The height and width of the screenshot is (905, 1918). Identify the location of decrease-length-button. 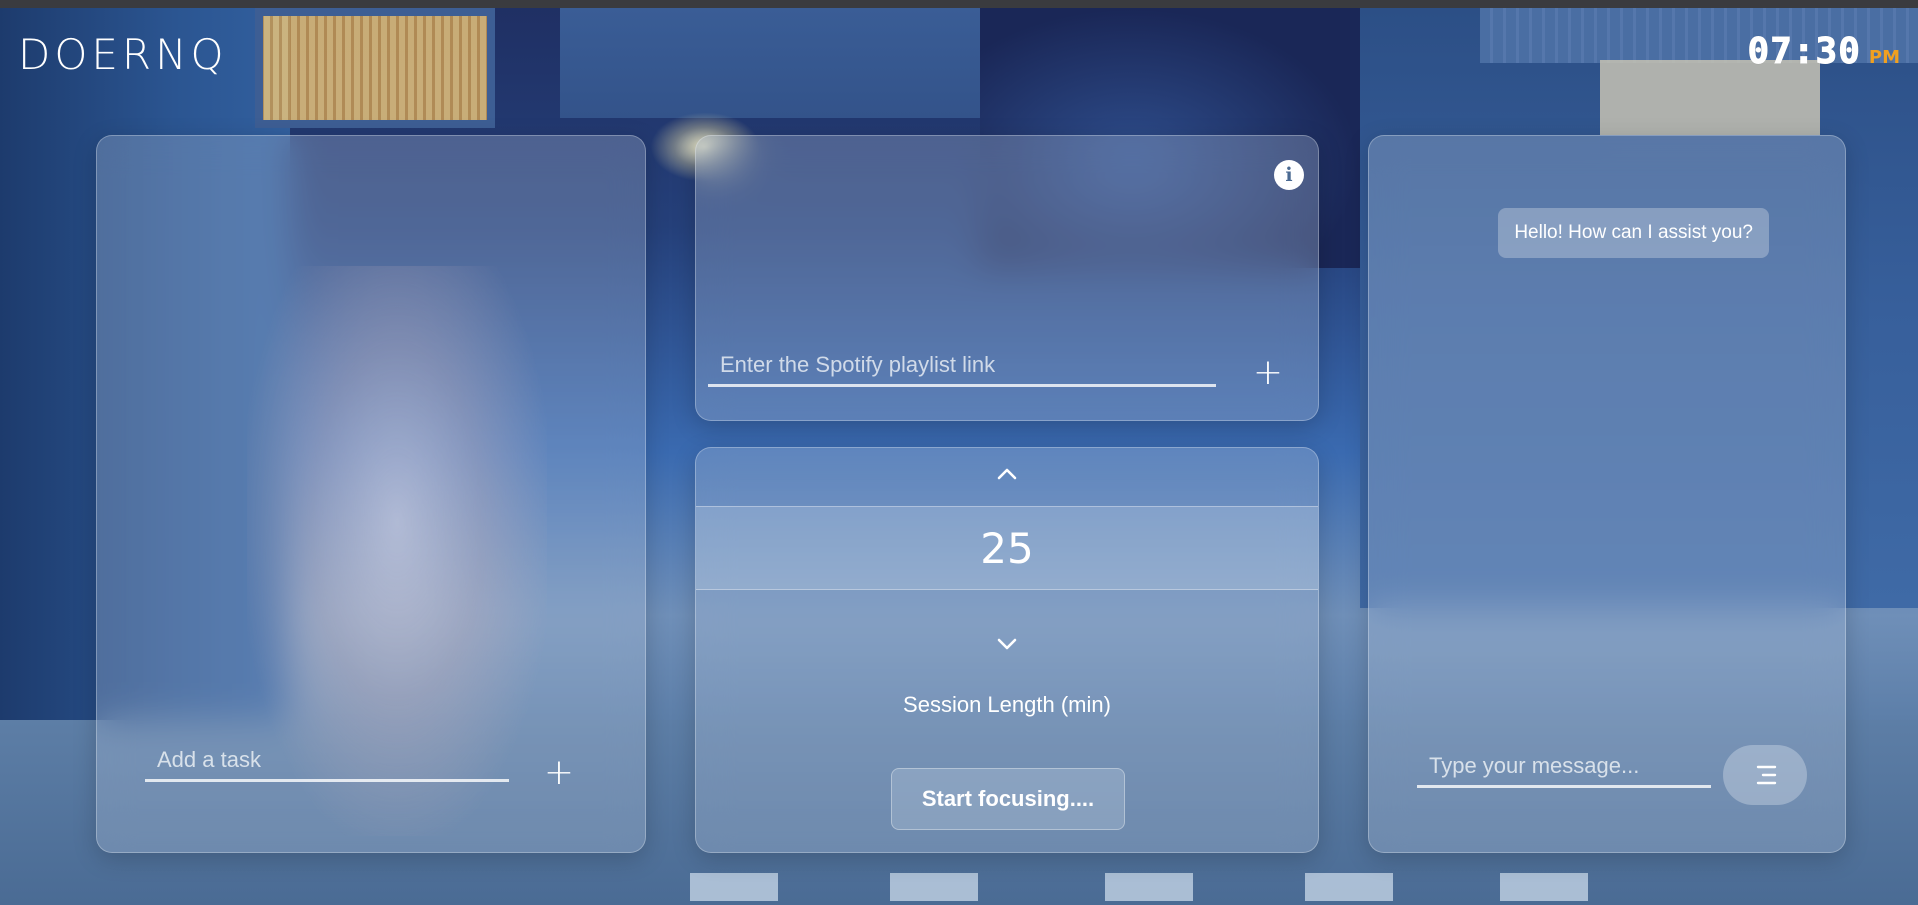
(1007, 644).